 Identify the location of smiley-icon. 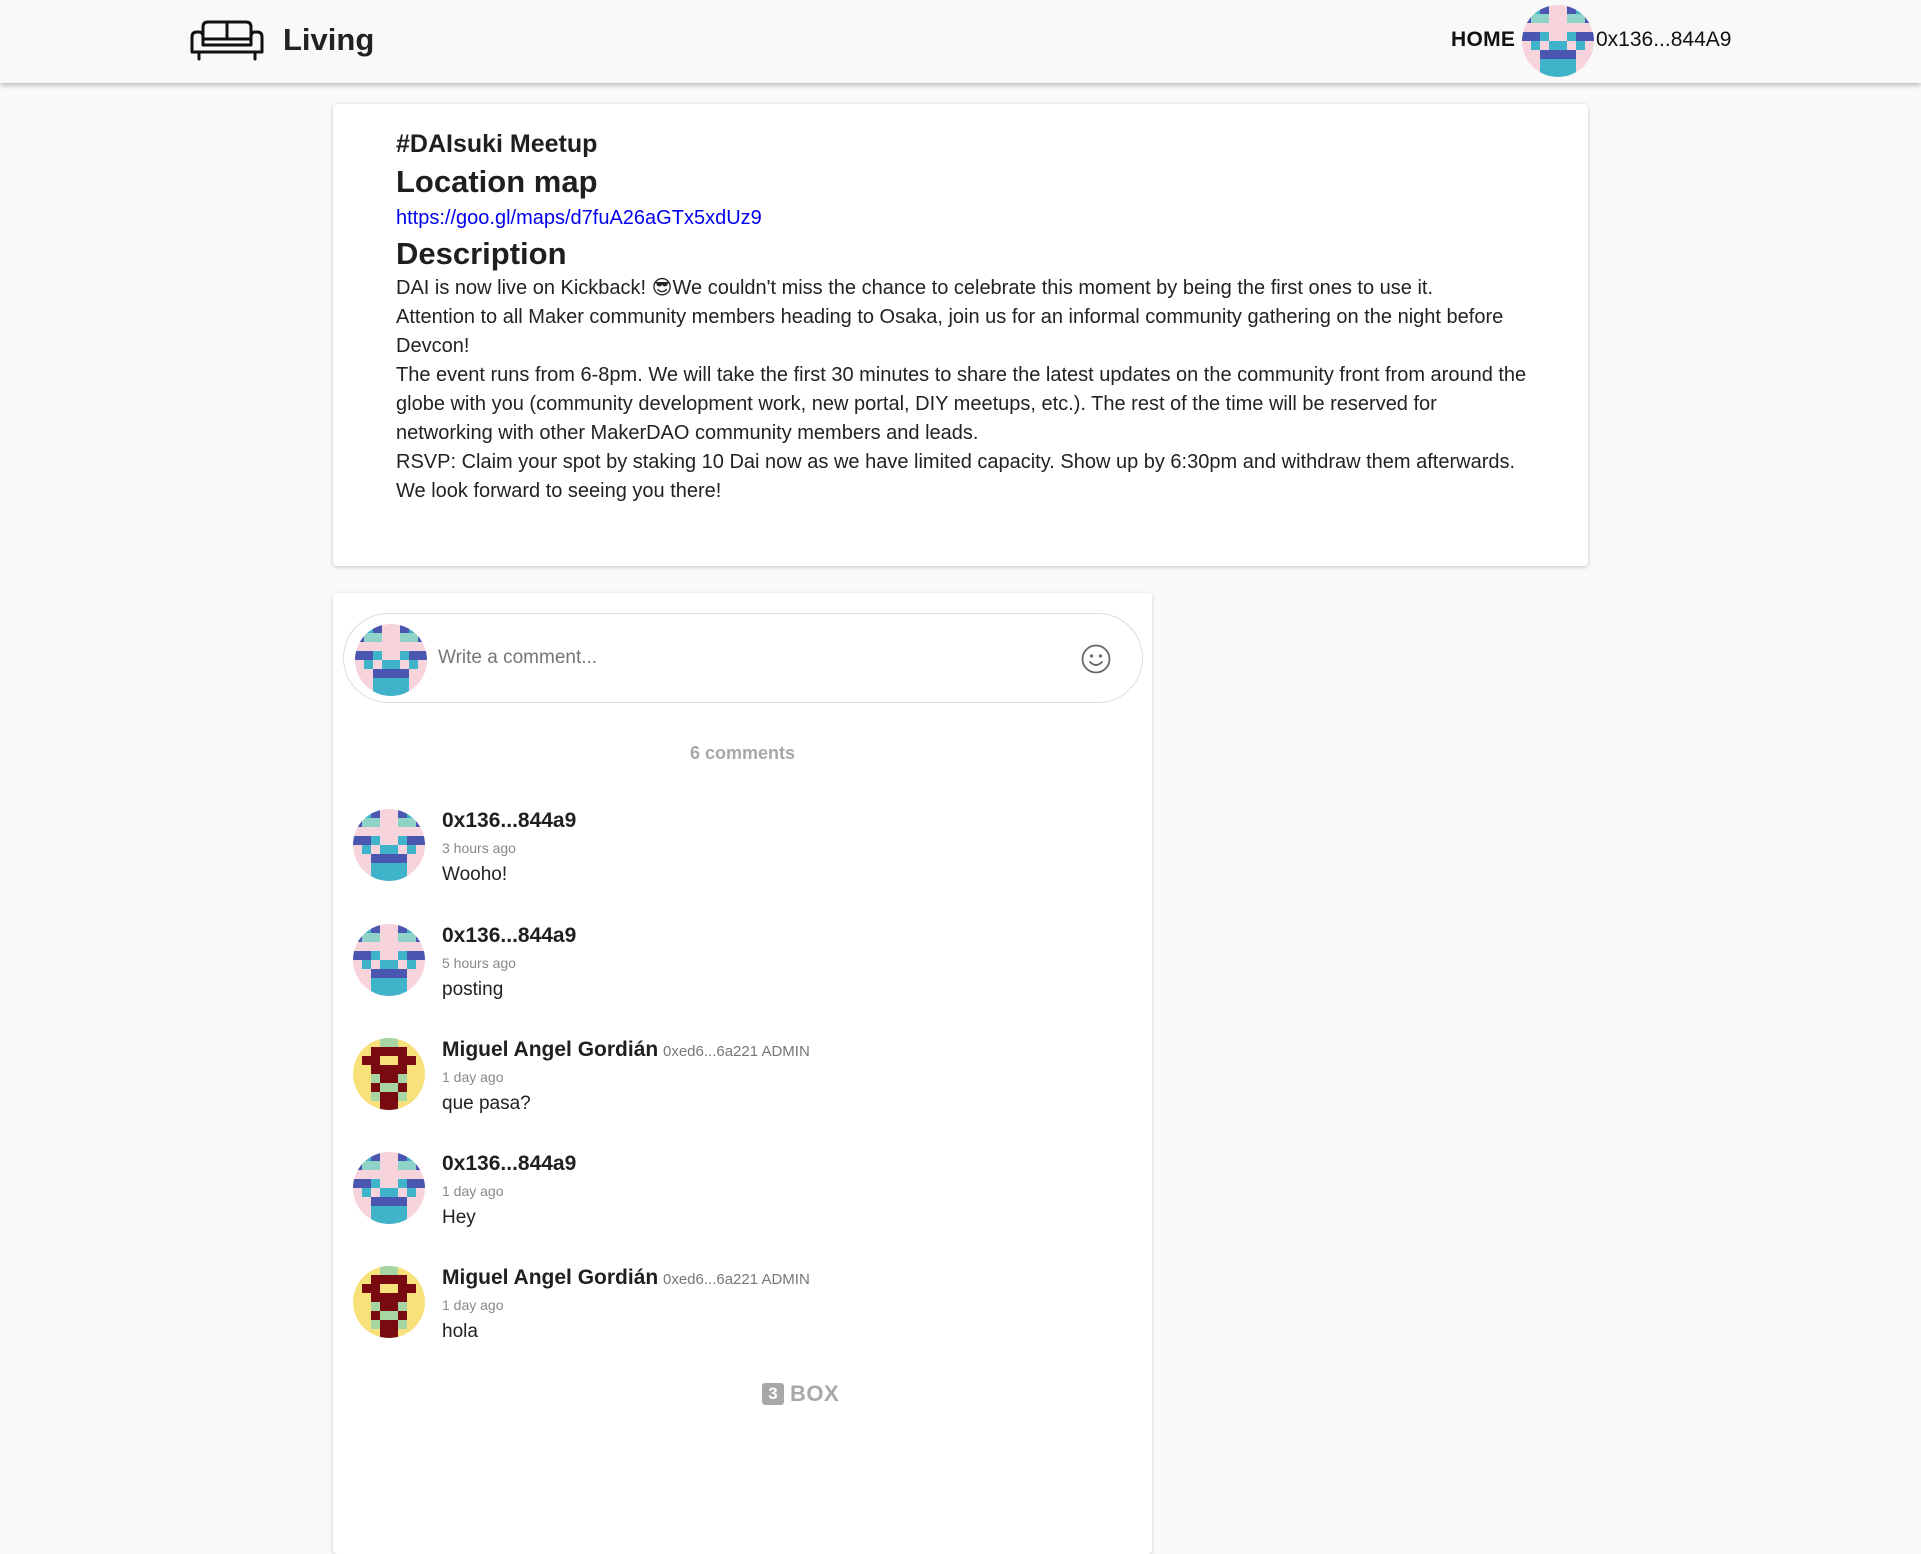
(1096, 659).